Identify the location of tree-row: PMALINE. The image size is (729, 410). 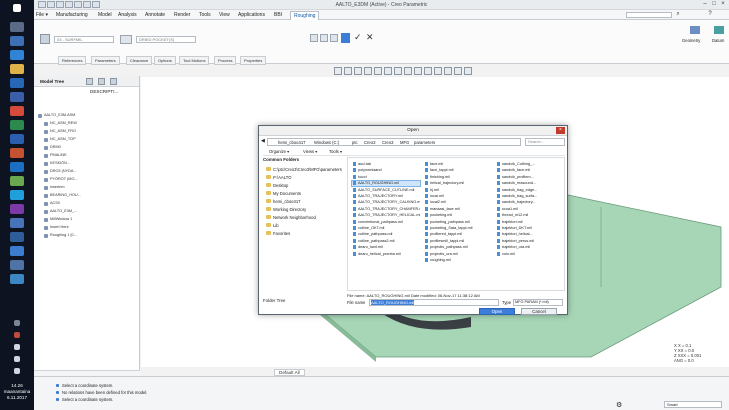
(86, 156).